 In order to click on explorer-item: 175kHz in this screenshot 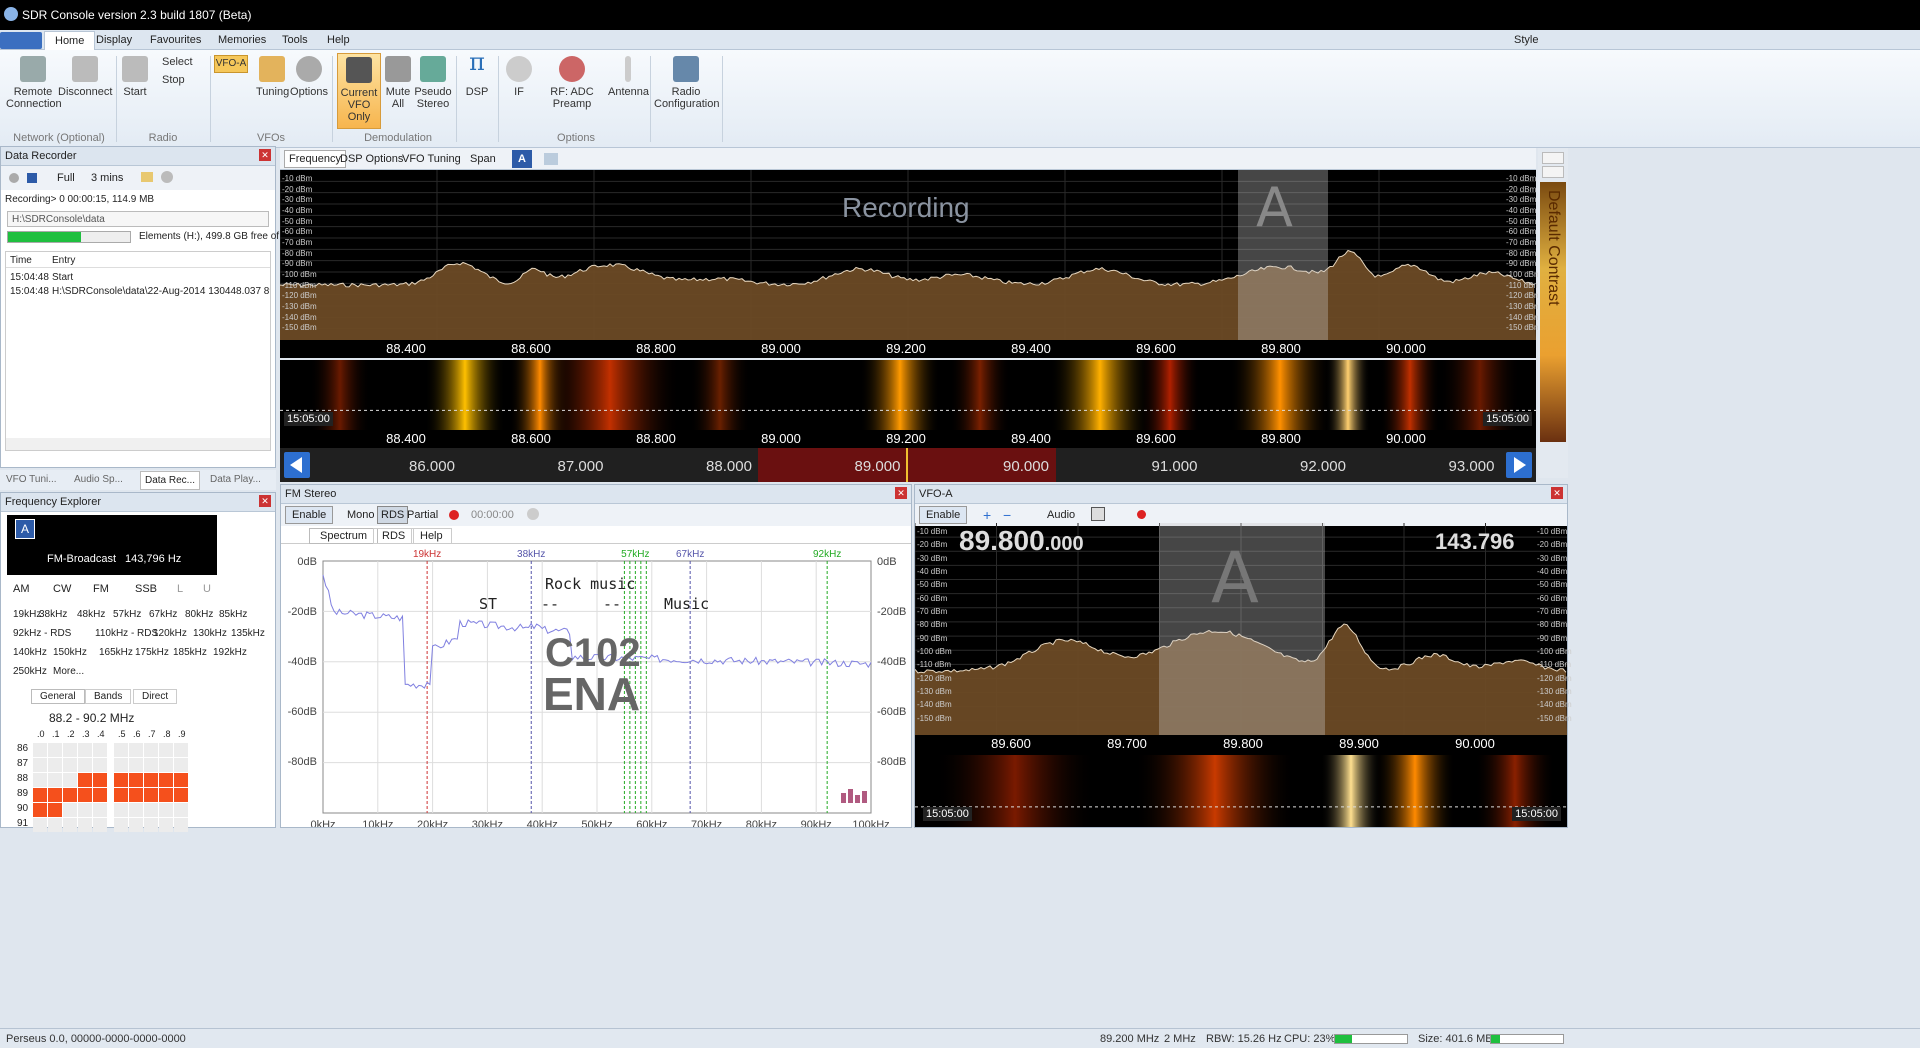, I will do `click(152, 652)`.